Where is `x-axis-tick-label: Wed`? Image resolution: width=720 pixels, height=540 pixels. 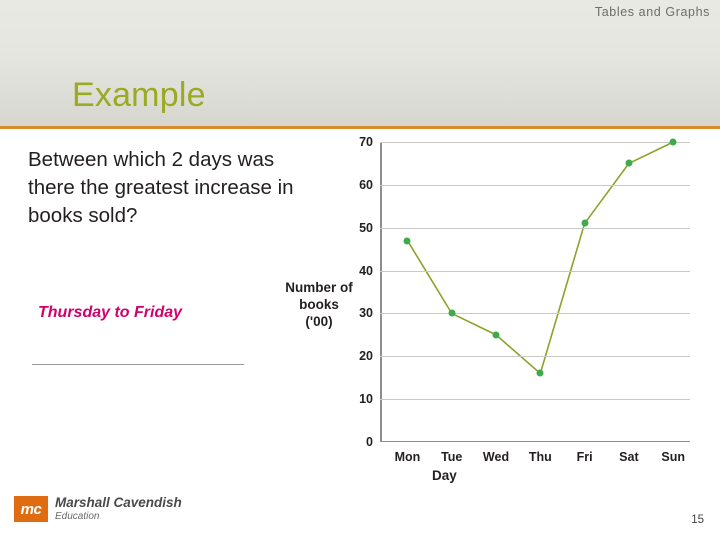
x-axis-tick-label: Wed is located at coordinates (496, 457).